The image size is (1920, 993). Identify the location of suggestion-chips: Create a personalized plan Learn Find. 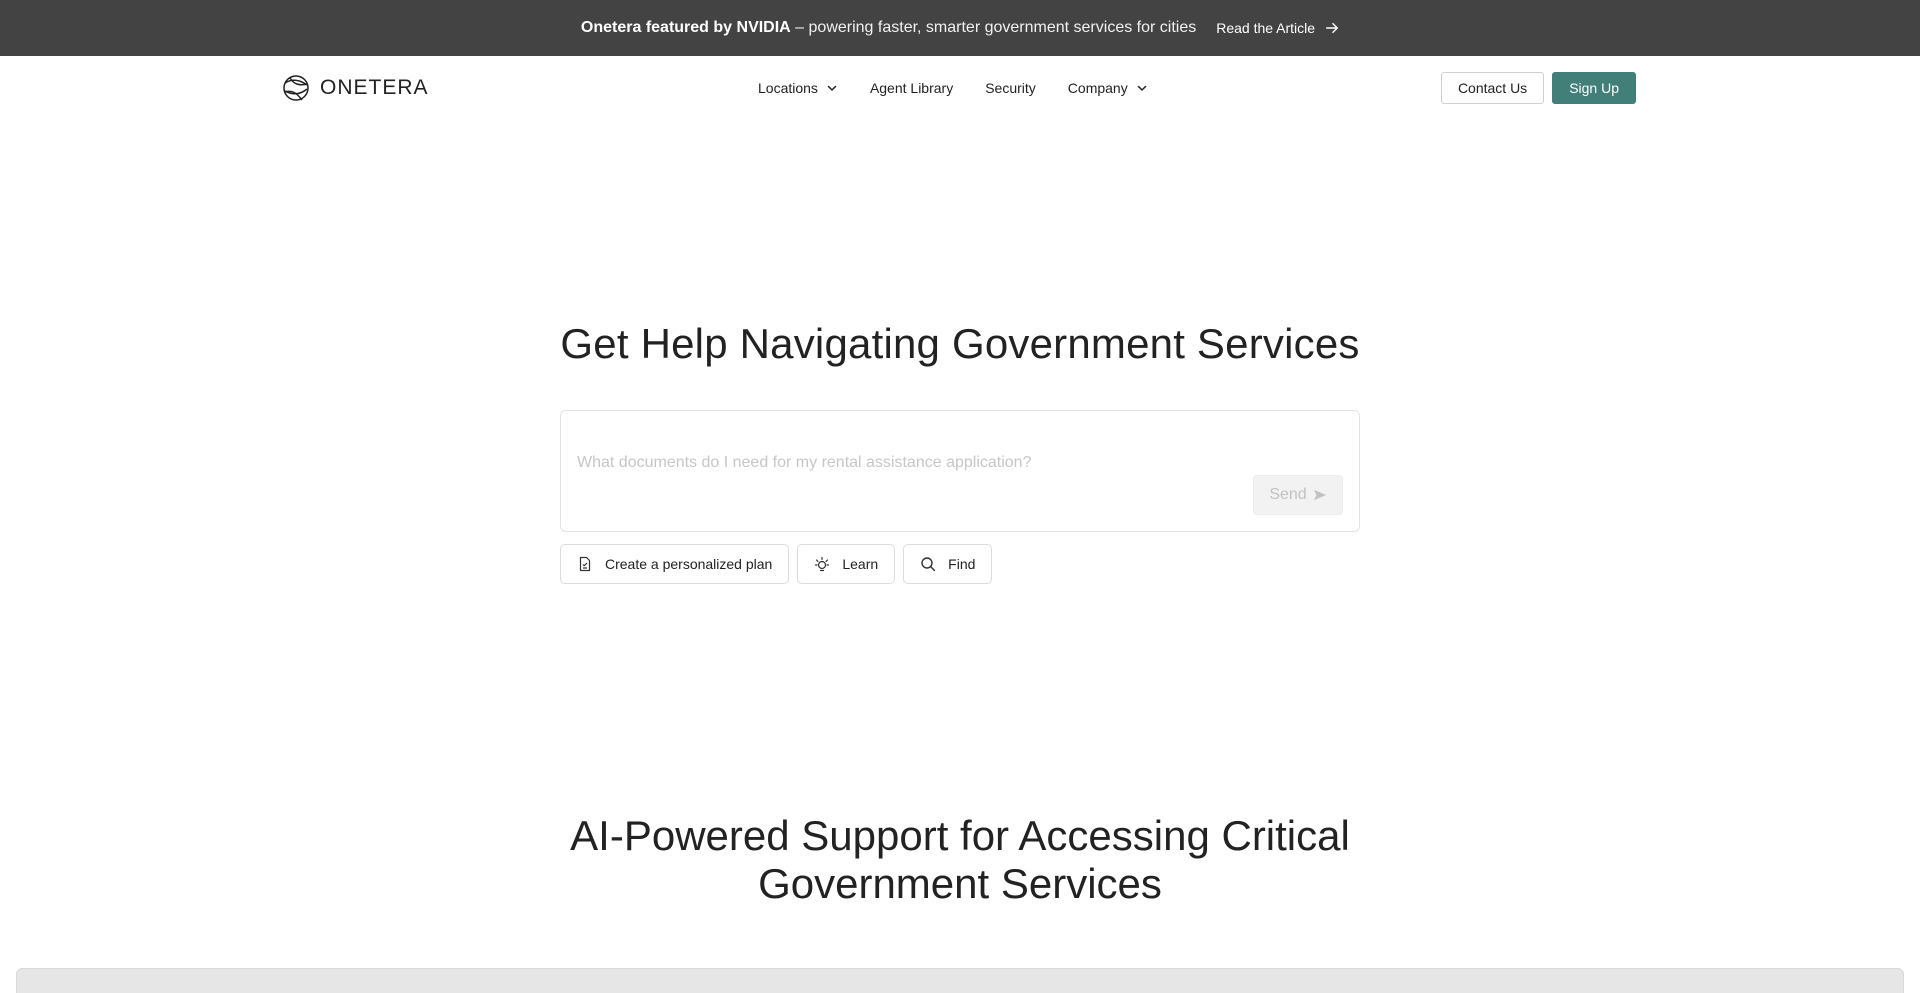
(776, 564).